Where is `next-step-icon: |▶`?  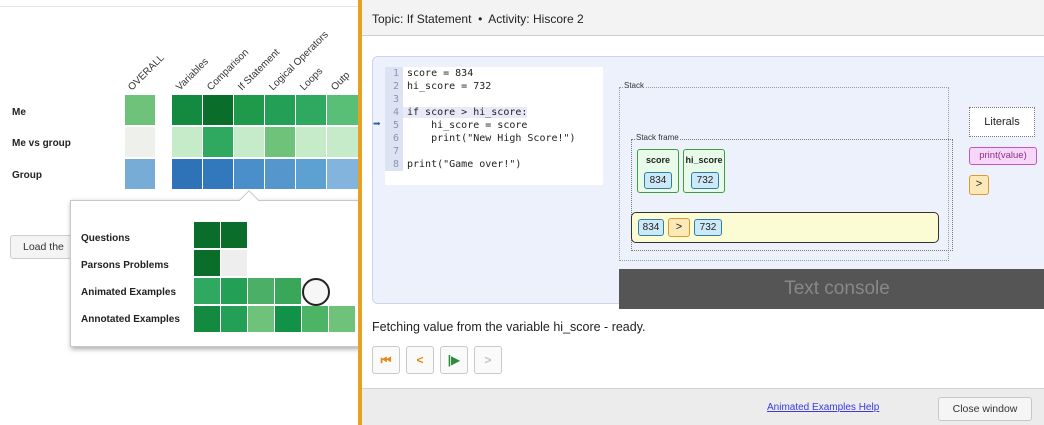 next-step-icon: |▶ is located at coordinates (454, 360).